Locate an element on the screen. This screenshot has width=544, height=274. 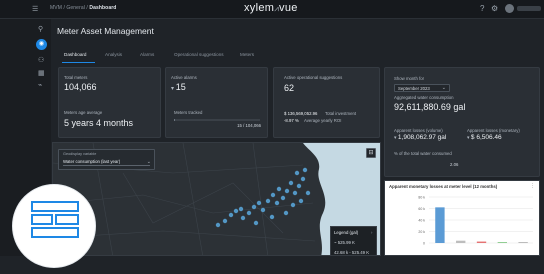
breadcrumb: MVM / General / Dashboard is located at coordinates (83, 8).